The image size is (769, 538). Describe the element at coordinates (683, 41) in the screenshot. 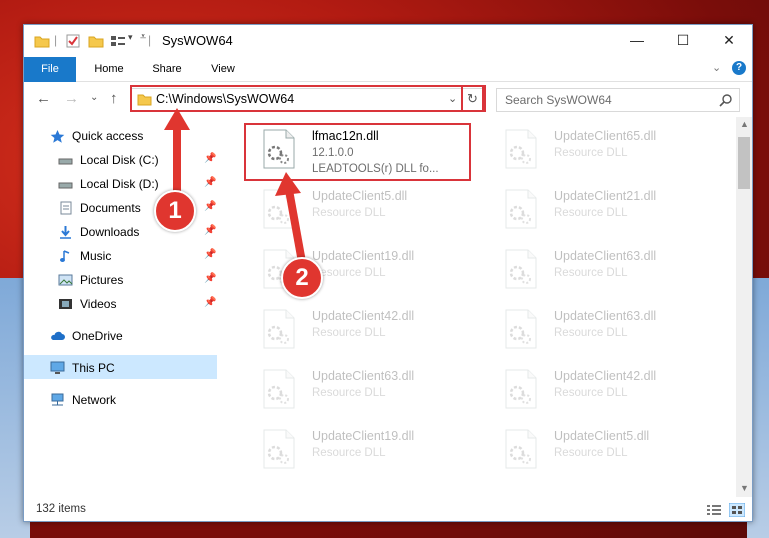

I see `maximize-button: ☐` at that location.